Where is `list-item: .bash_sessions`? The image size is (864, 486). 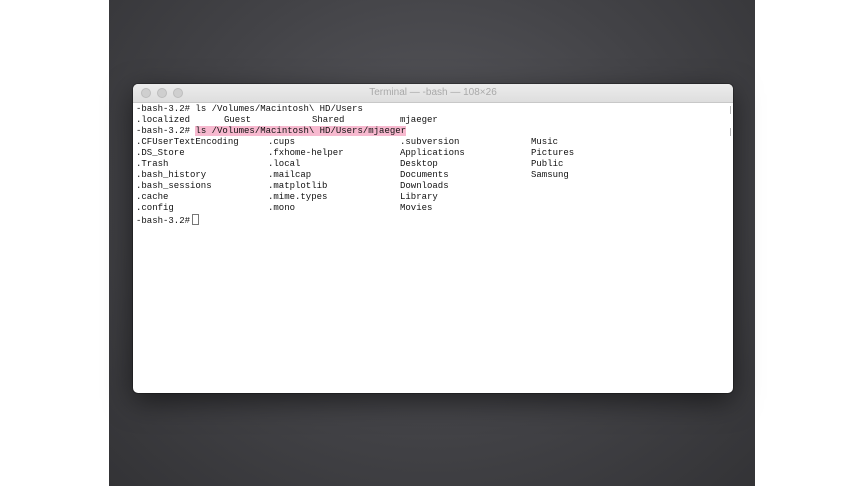
list-item: .bash_sessions is located at coordinates (174, 186).